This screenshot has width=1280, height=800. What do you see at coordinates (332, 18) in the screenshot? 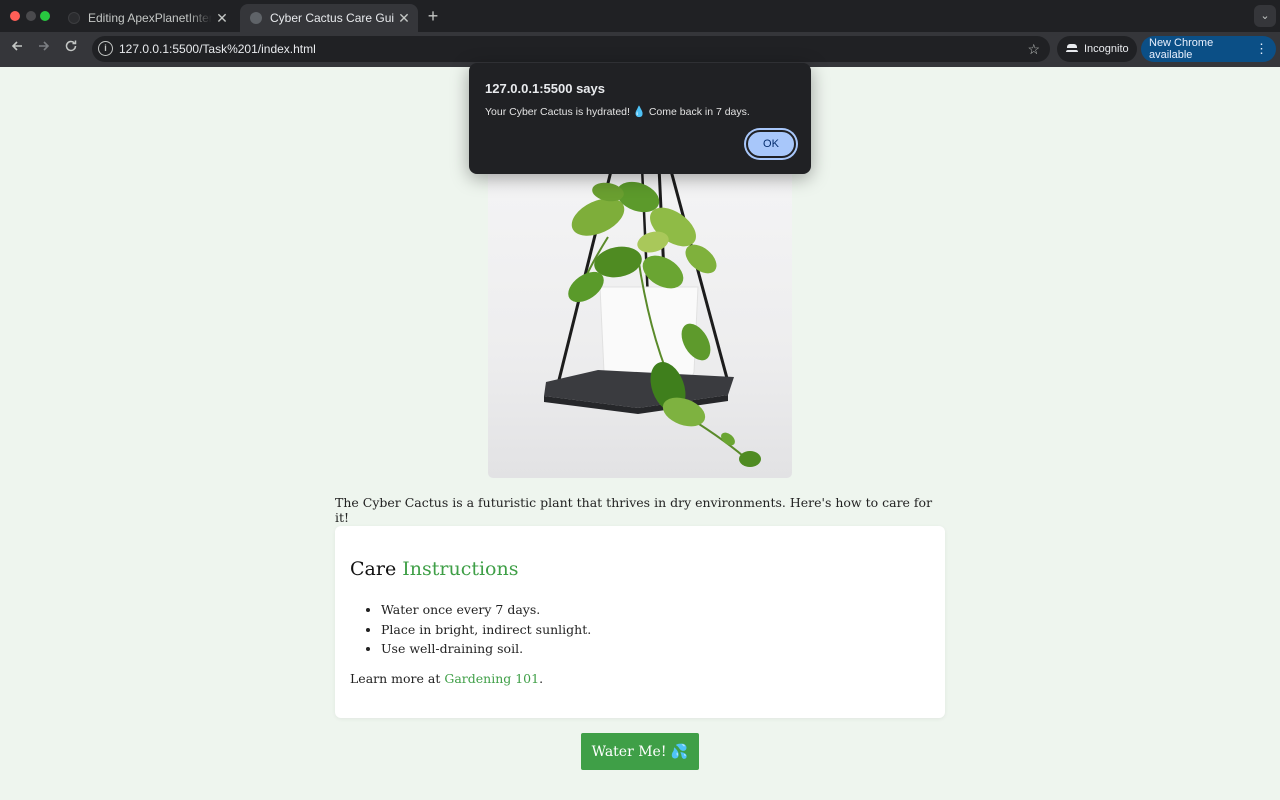
I see `tab-title: Cyber Cactus Care Guide` at bounding box center [332, 18].